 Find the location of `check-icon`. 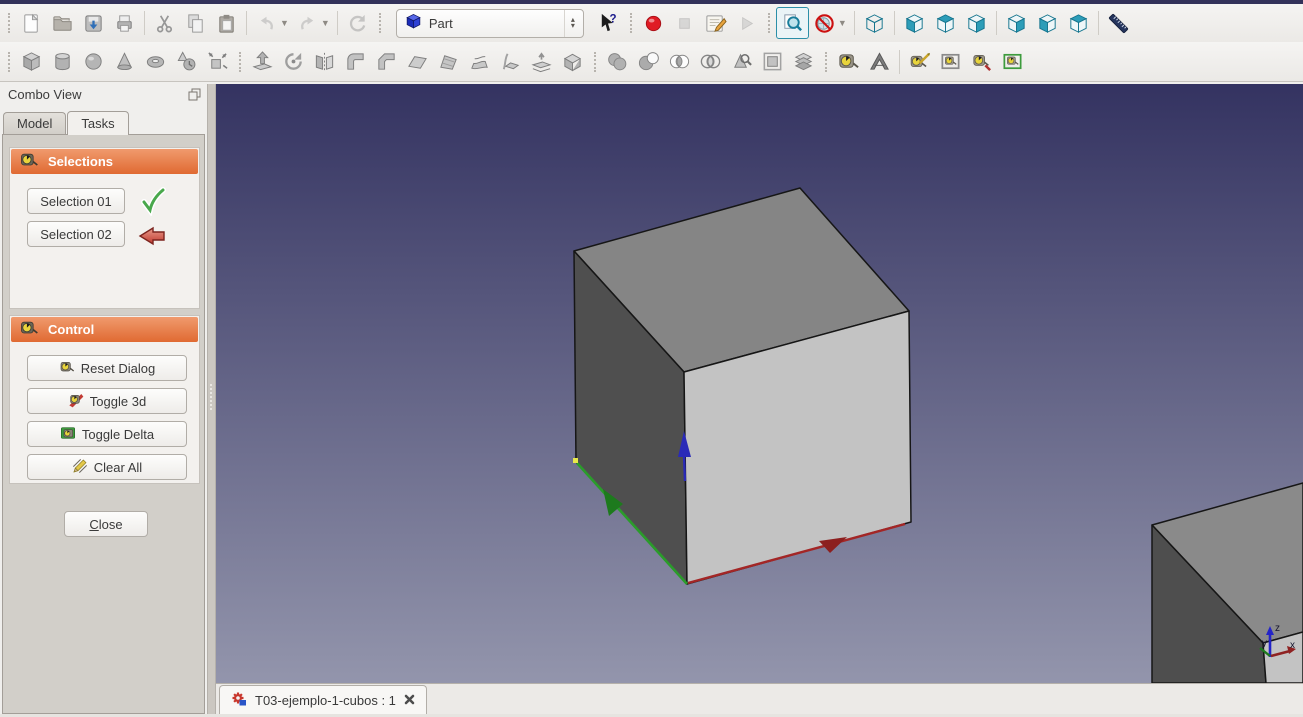

check-icon is located at coordinates (154, 201).